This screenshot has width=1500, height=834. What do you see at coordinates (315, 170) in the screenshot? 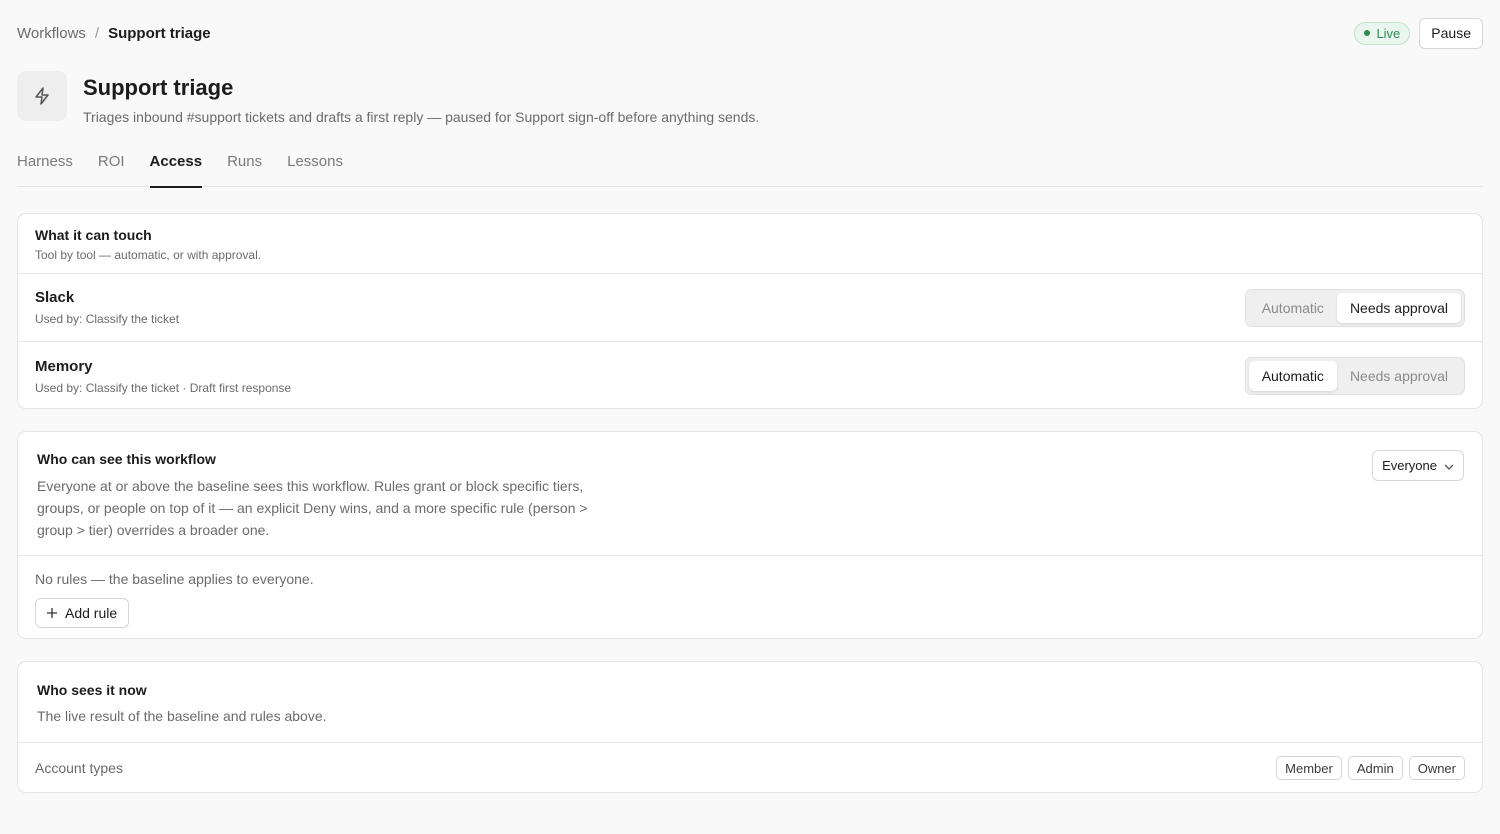
I see `tab-lessons: Lessons` at bounding box center [315, 170].